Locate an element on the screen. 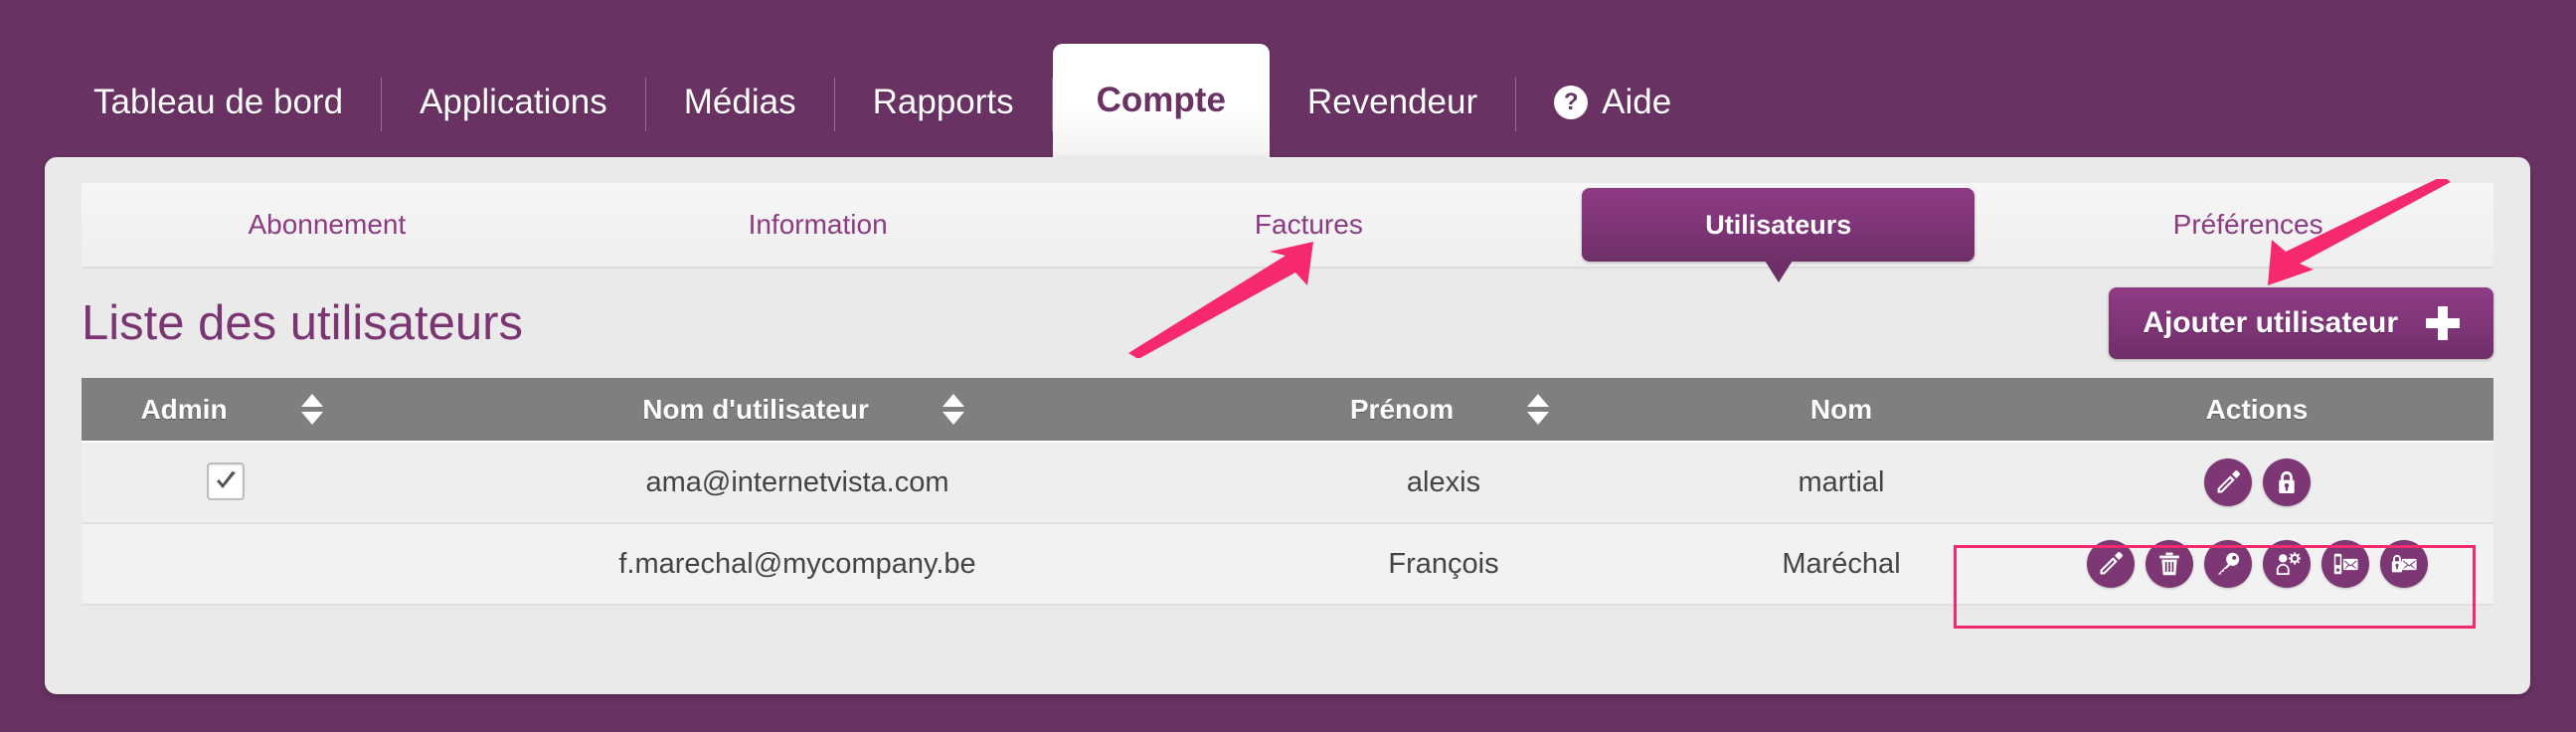 Image resolution: width=2576 pixels, height=732 pixels. nav-aide: ? Aide is located at coordinates (1612, 102).